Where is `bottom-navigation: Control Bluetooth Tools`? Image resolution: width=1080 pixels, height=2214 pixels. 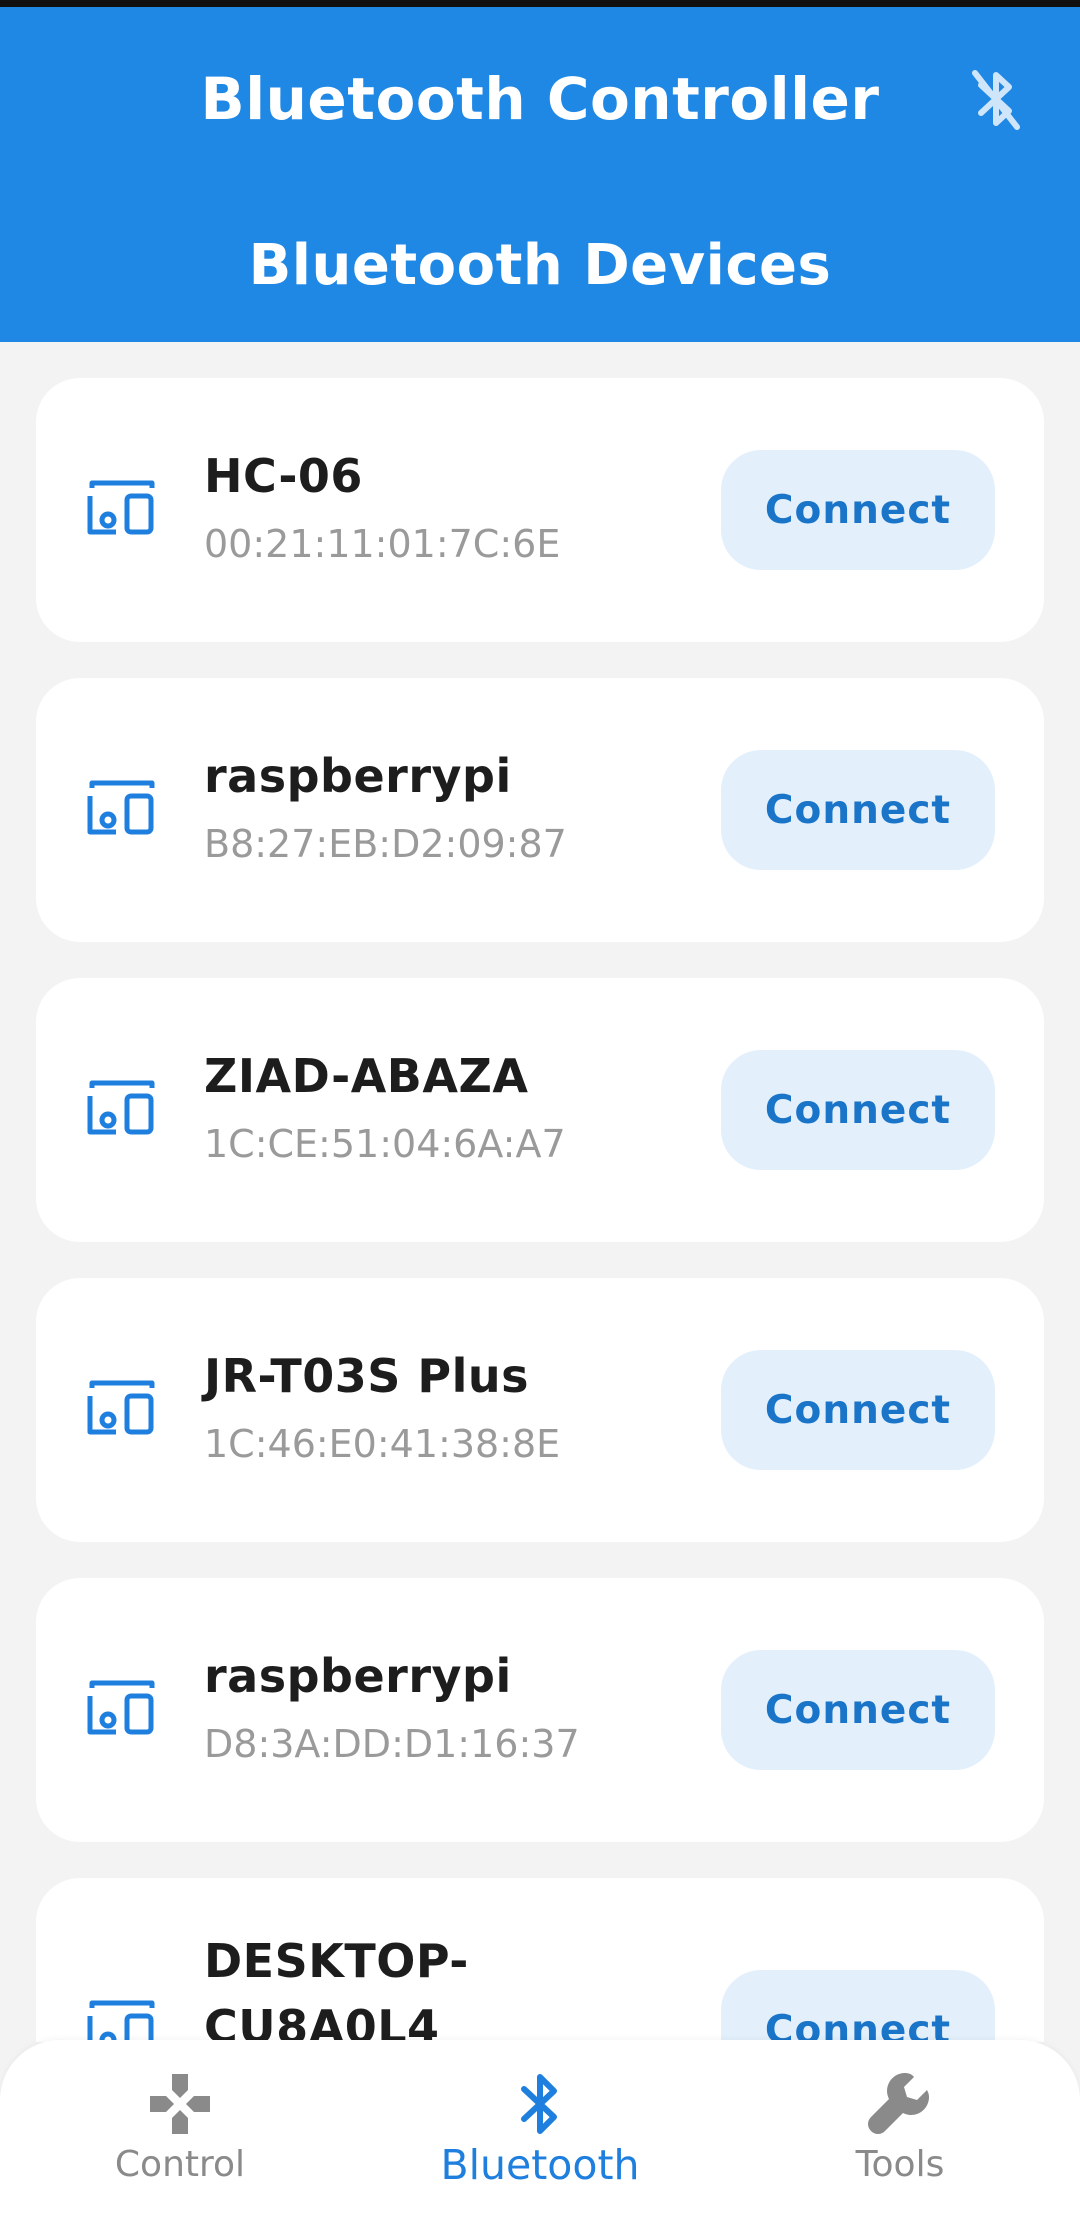 bottom-navigation: Control Bluetooth Tools is located at coordinates (540, 2127).